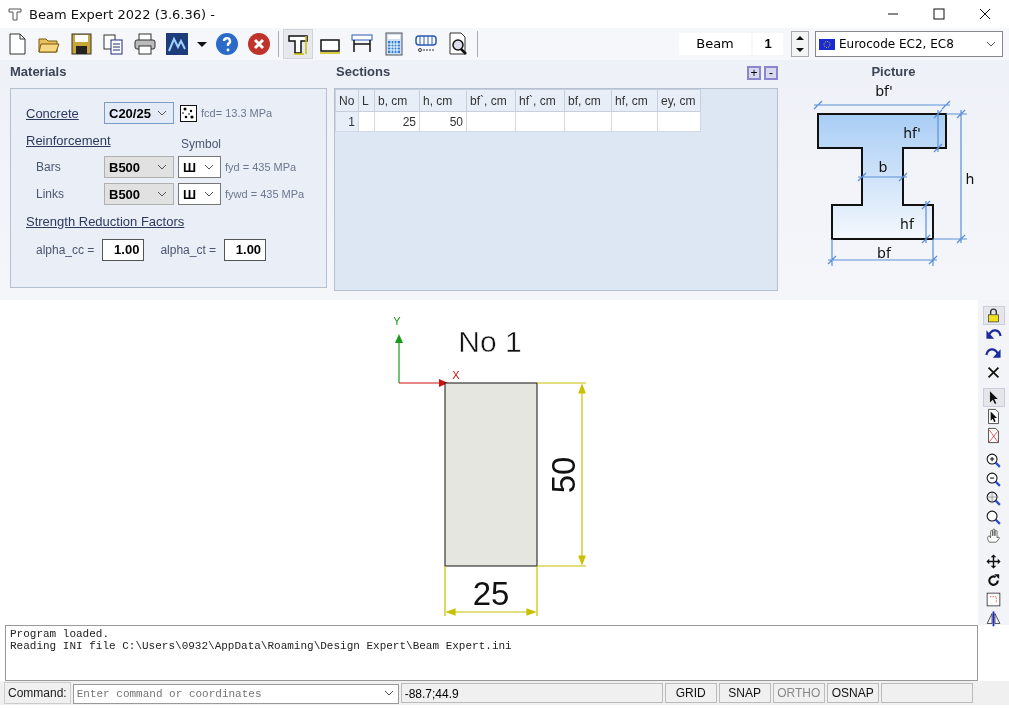 This screenshot has height=708, width=1009. Describe the element at coordinates (768, 44) in the screenshot. I see `element-number-field: 1` at that location.